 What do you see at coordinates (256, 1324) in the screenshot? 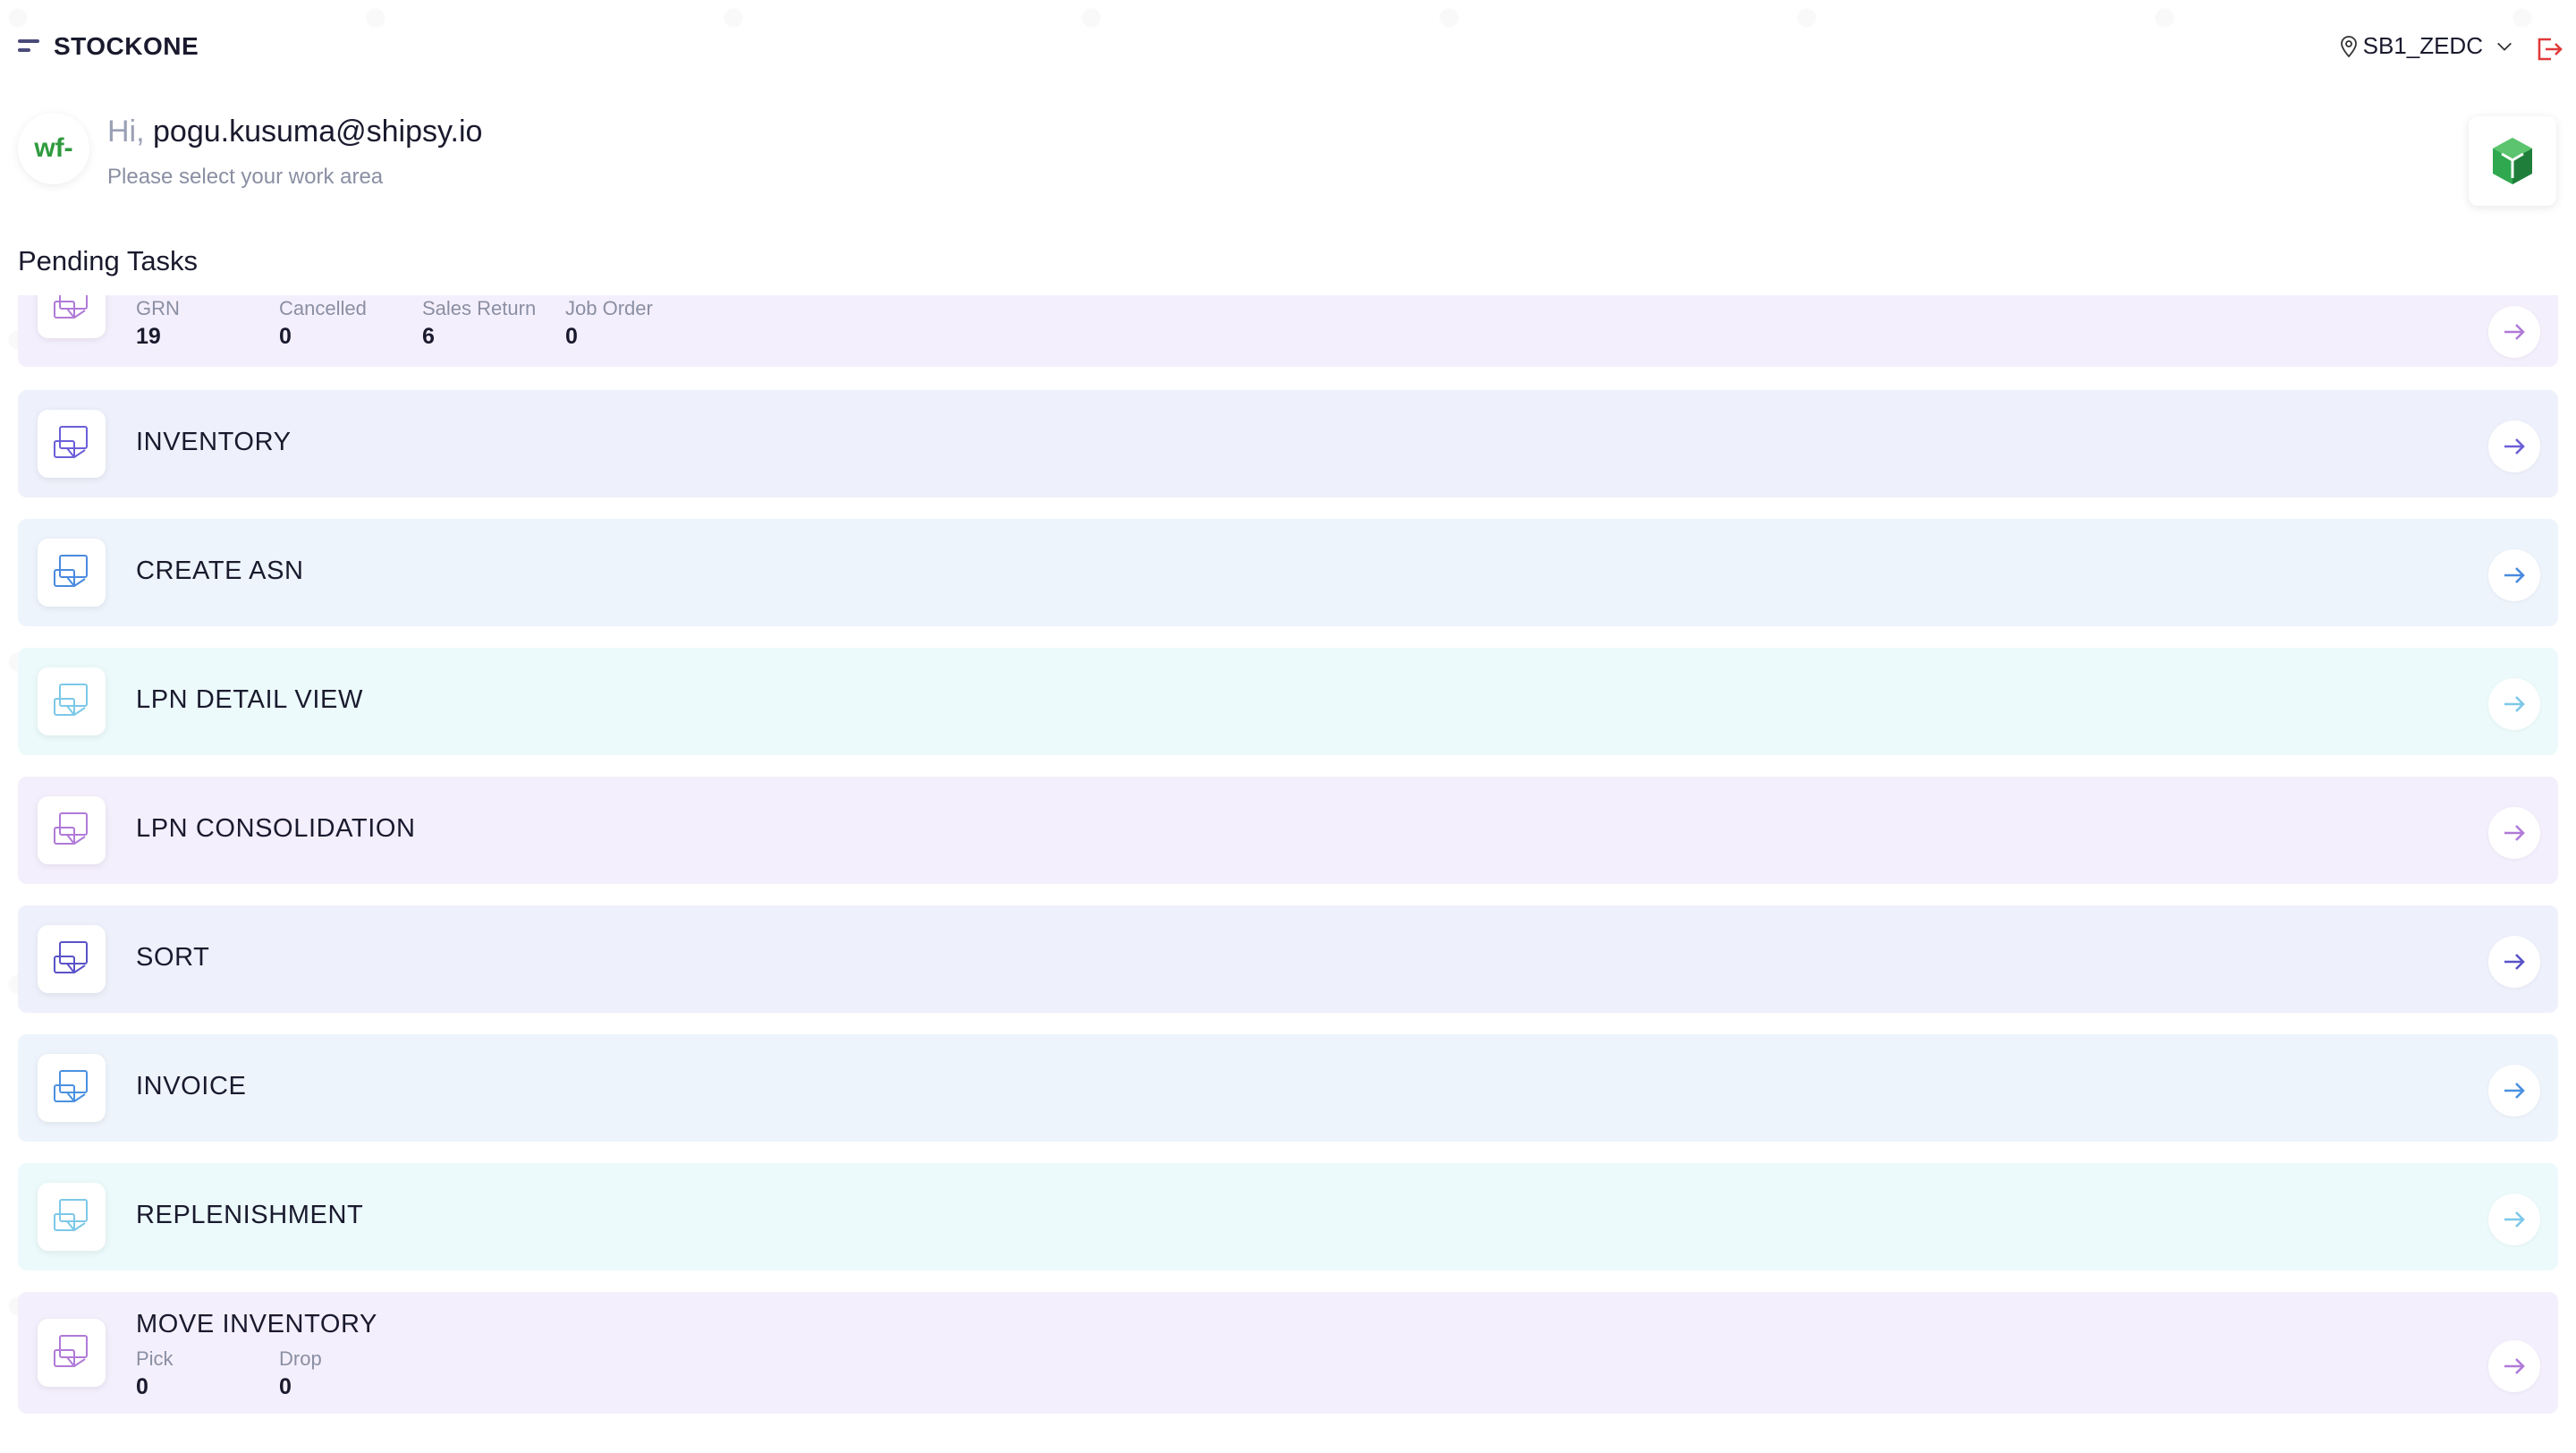
I see `task-title: MOVE INVENTORY` at bounding box center [256, 1324].